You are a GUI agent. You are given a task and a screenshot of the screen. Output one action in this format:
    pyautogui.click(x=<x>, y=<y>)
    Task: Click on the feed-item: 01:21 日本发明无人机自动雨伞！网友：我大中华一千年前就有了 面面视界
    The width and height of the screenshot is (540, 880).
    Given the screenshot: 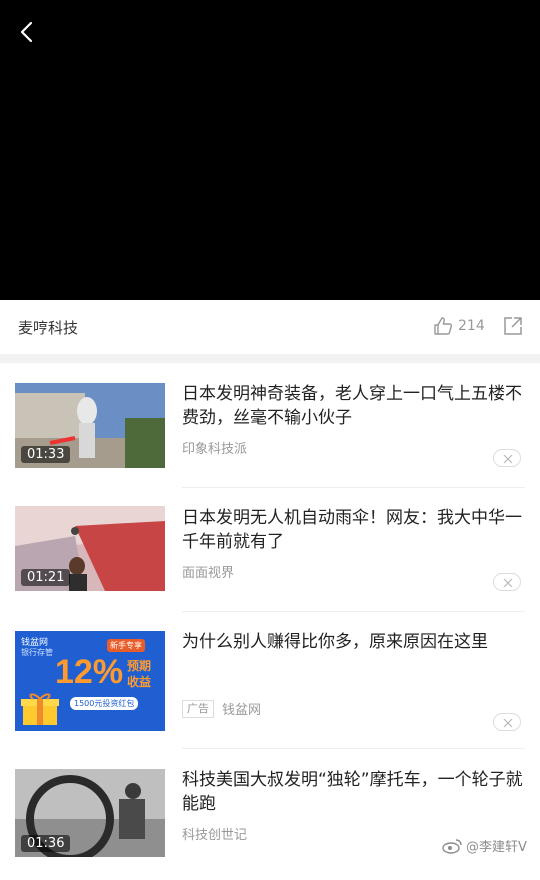 What is the action you would take?
    pyautogui.click(x=270, y=556)
    